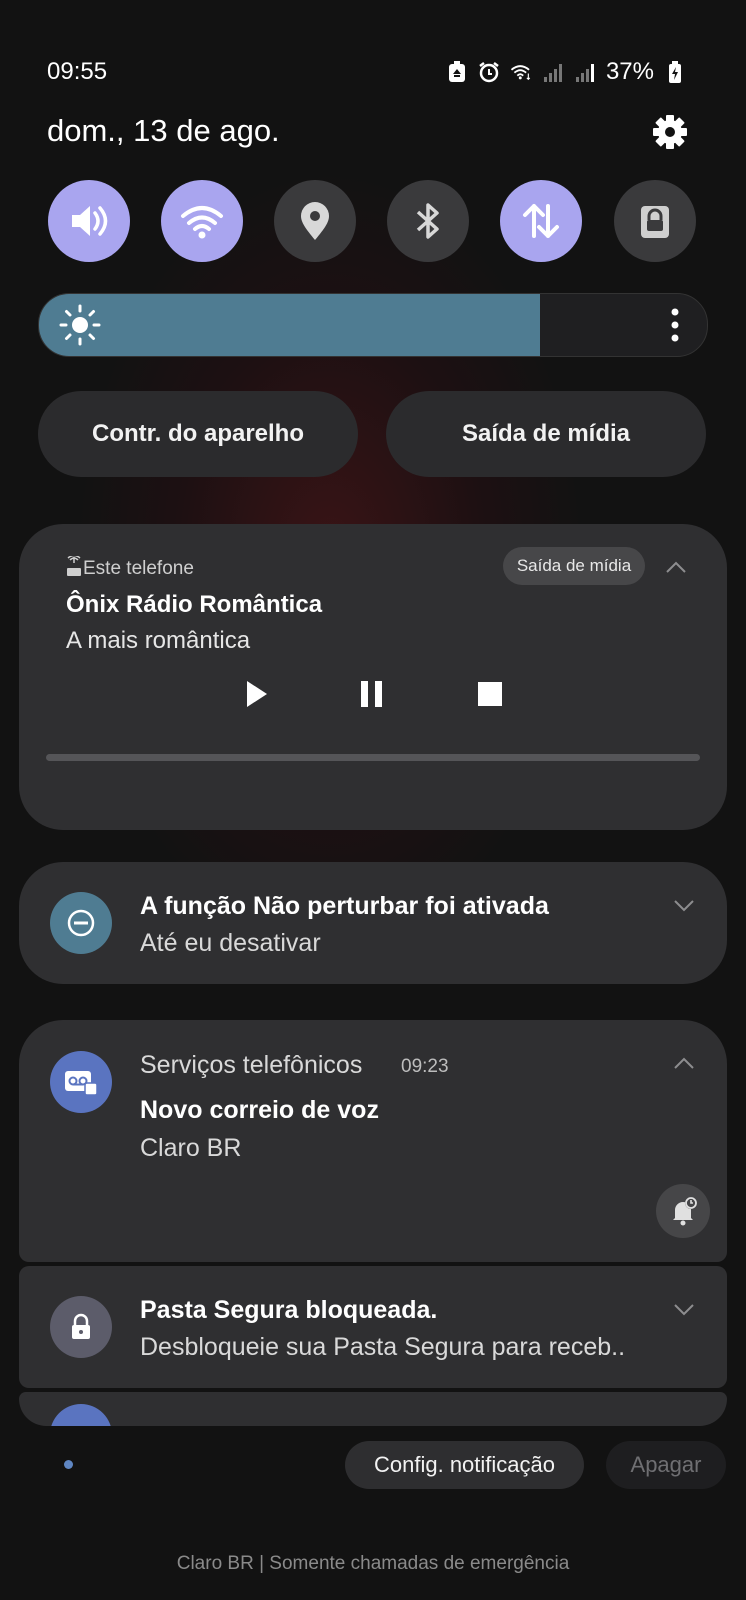 The height and width of the screenshot is (1600, 746). I want to click on bluetooth-icon, so click(427, 221).